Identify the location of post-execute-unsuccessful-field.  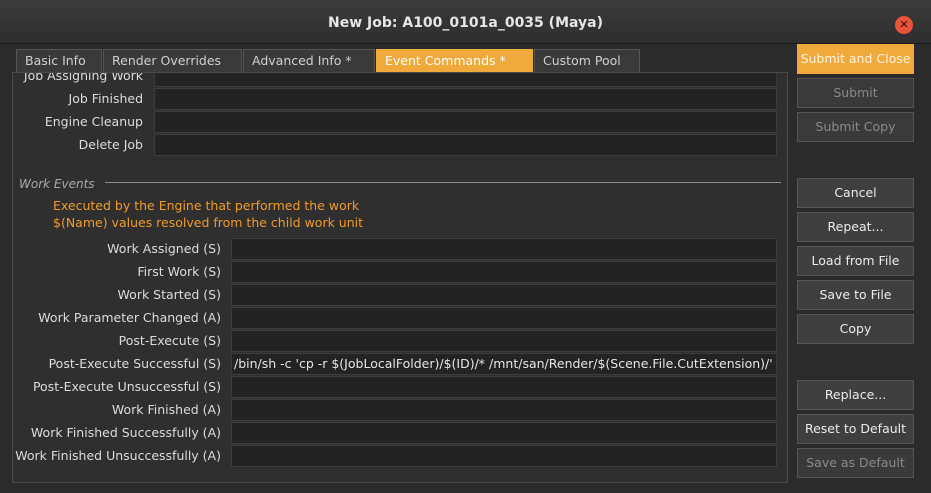
(504, 387).